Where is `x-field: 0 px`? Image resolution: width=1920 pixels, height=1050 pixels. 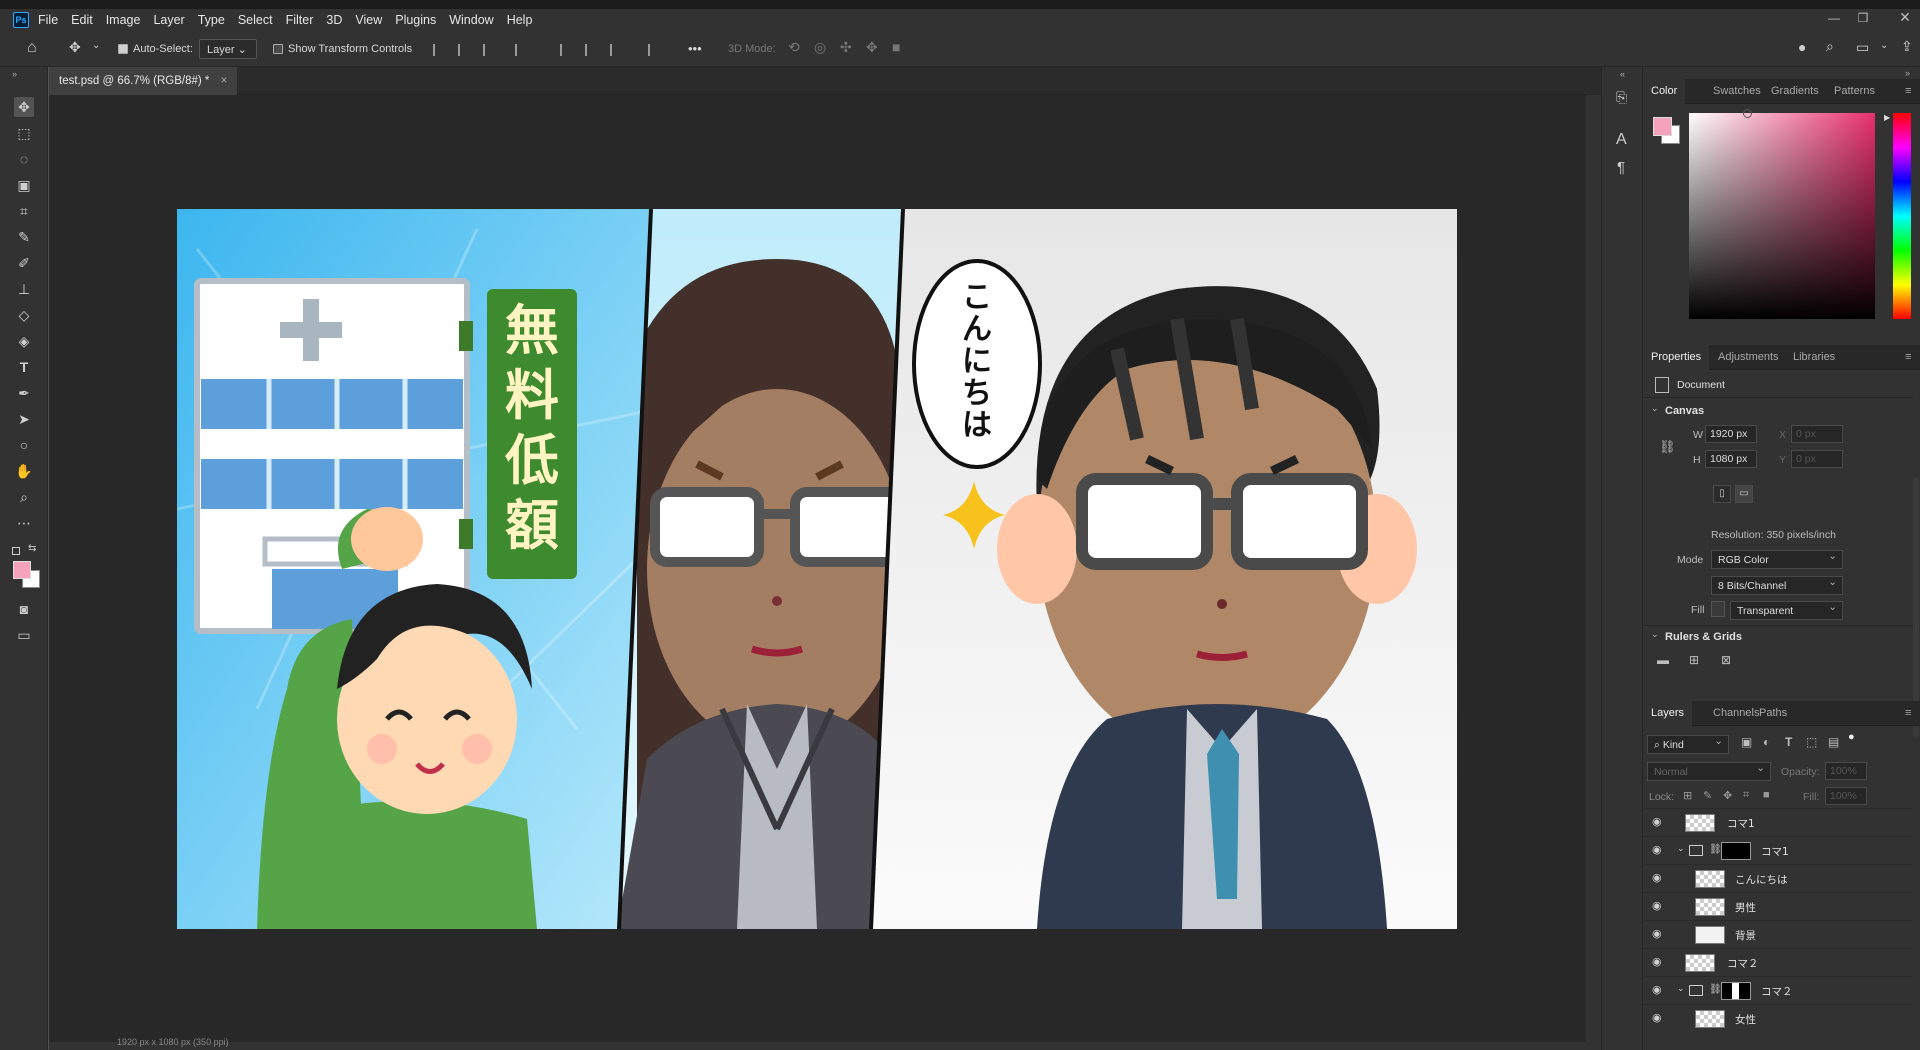 x-field: 0 px is located at coordinates (1817, 434).